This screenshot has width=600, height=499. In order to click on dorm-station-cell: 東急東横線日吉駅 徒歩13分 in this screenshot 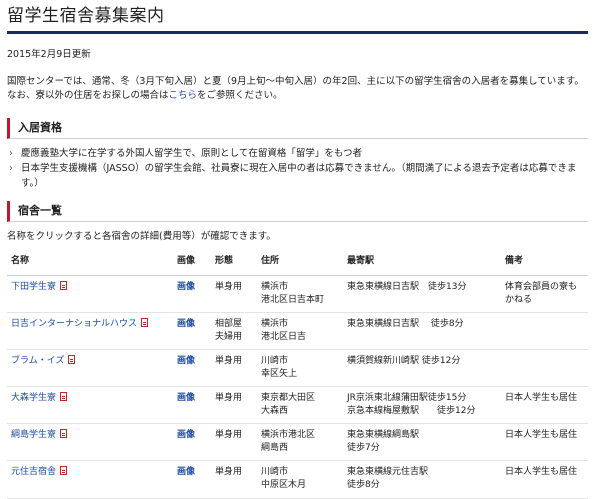, I will do `click(422, 294)`.